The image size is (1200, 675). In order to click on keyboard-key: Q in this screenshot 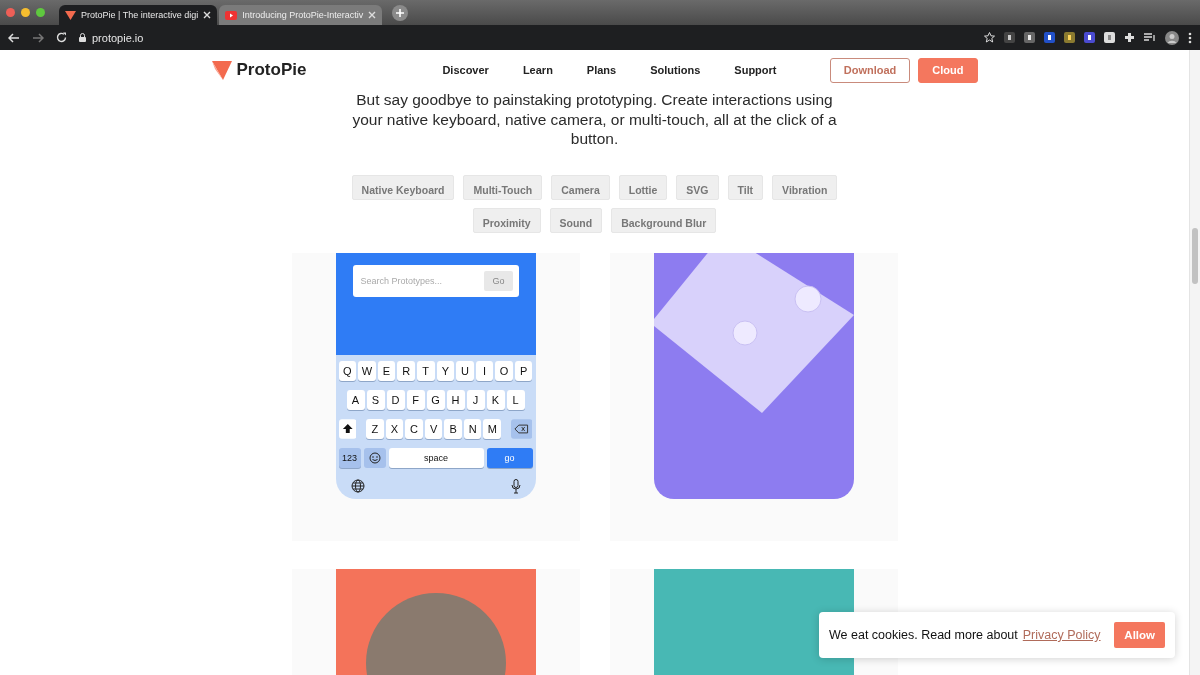, I will do `click(347, 370)`.